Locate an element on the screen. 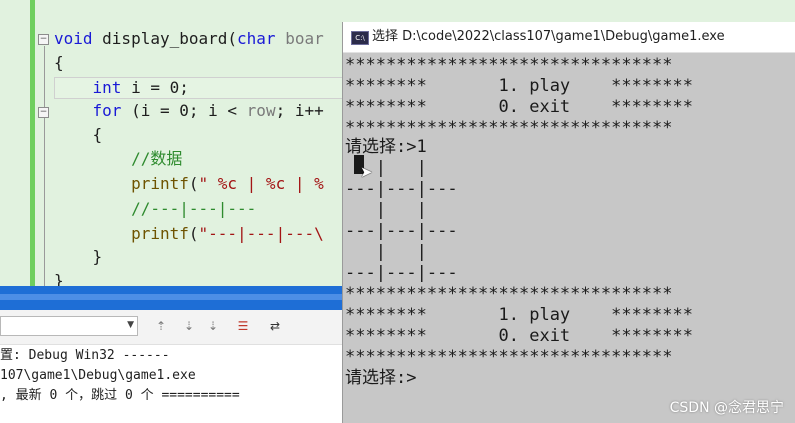 Image resolution: width=795 pixels, height=423 pixels. code-line: //数据 is located at coordinates (118, 159).